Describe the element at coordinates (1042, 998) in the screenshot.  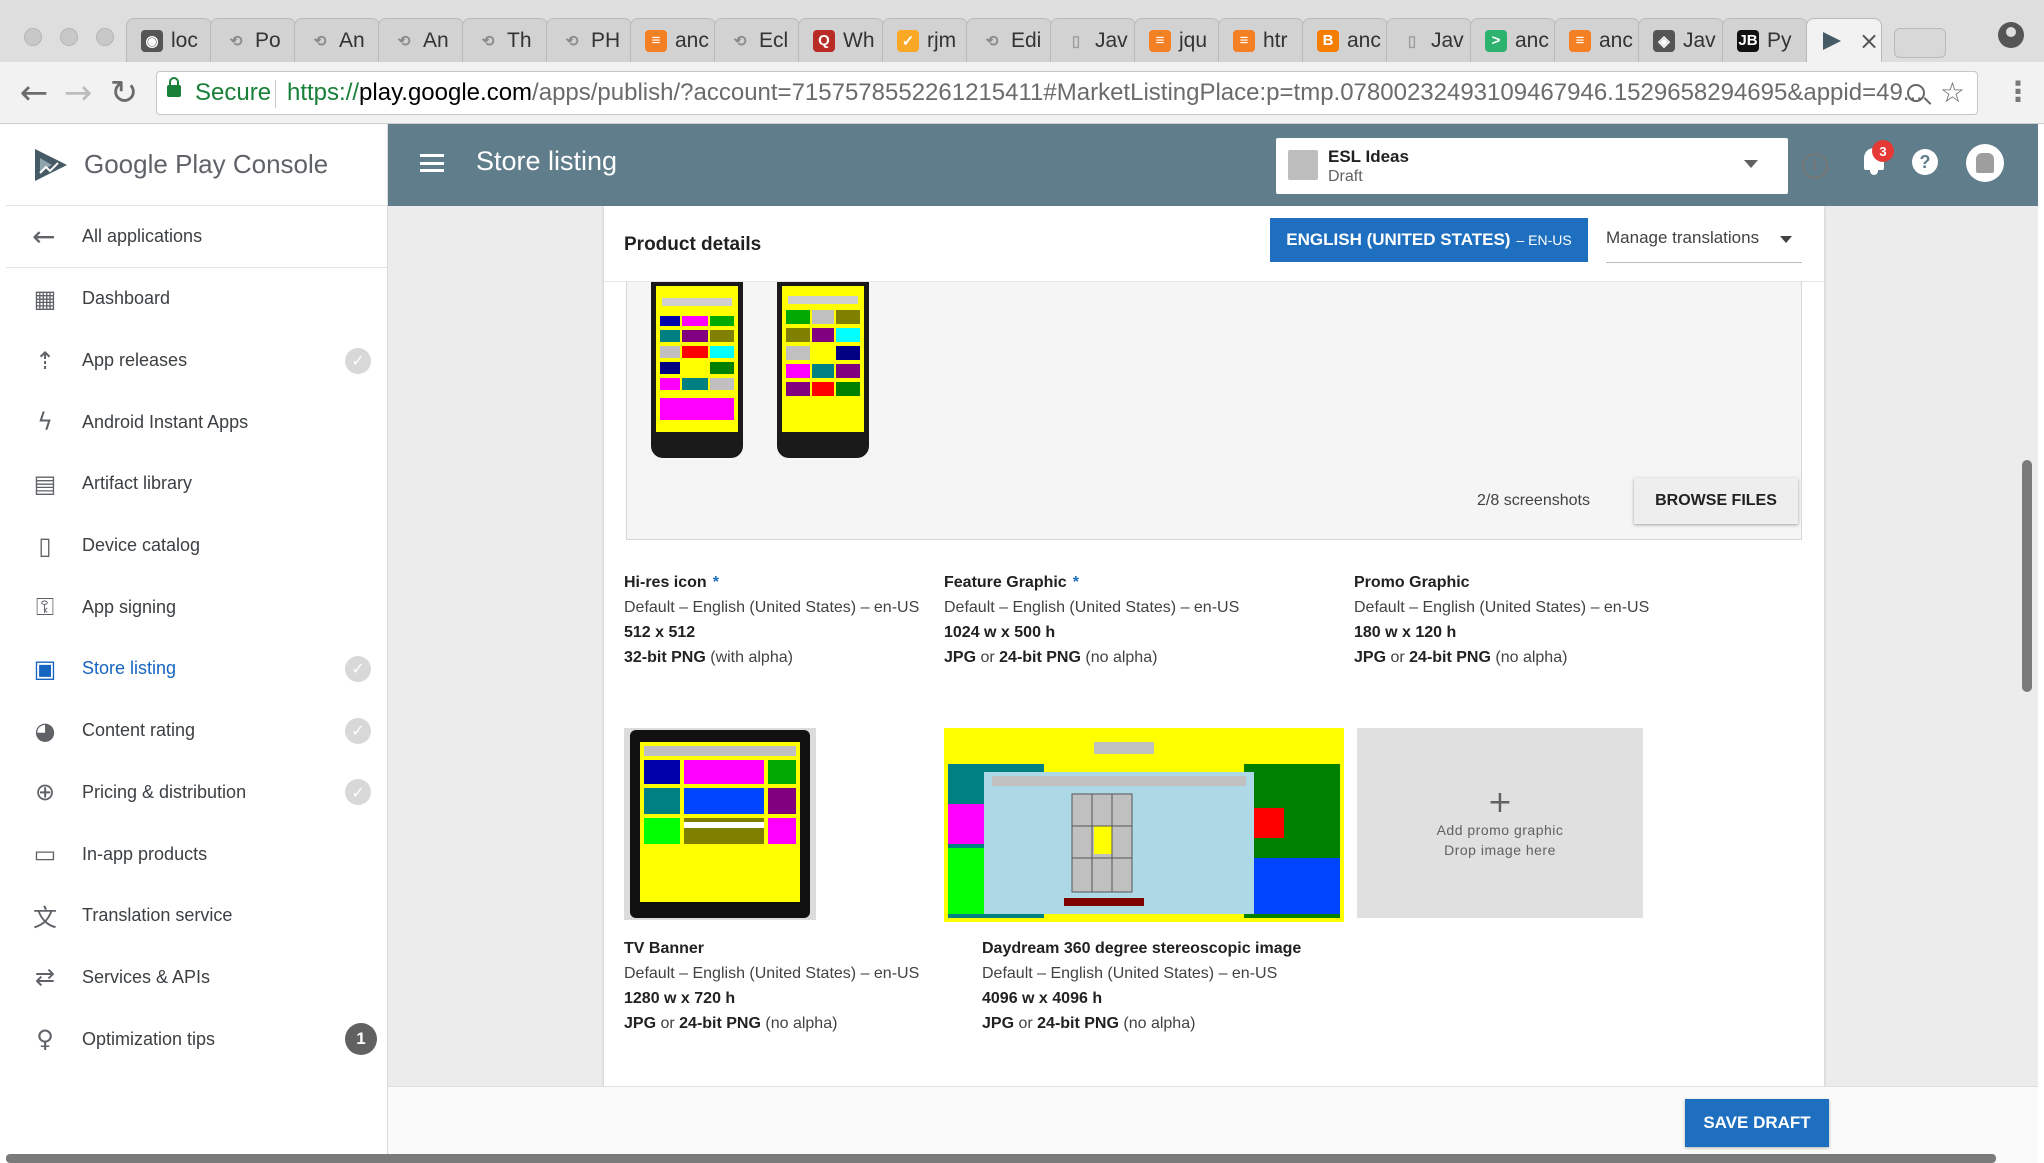
I see `asset-size: 4096 w x 4096 h` at that location.